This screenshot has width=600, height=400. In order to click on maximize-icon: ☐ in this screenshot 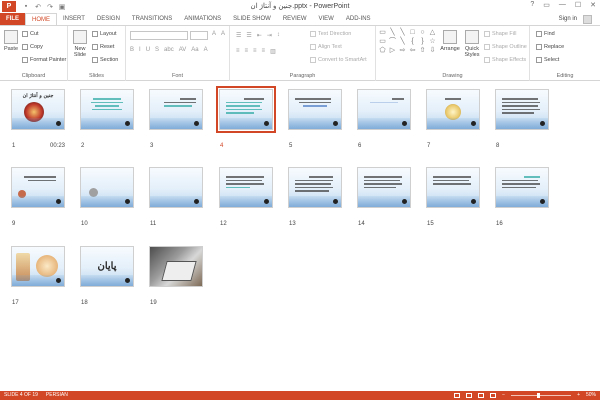, I will do `click(578, 5)`.